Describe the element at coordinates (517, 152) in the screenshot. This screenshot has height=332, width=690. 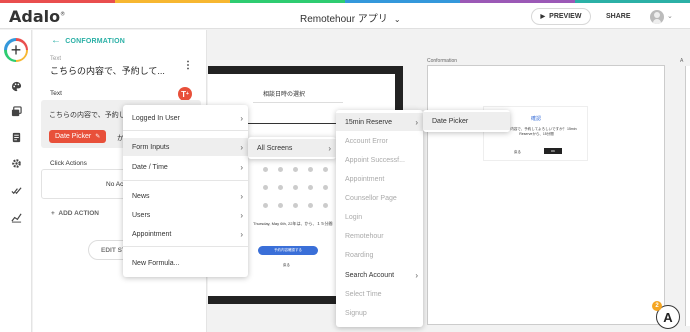
I see `modal-cancel: 戻る` at that location.